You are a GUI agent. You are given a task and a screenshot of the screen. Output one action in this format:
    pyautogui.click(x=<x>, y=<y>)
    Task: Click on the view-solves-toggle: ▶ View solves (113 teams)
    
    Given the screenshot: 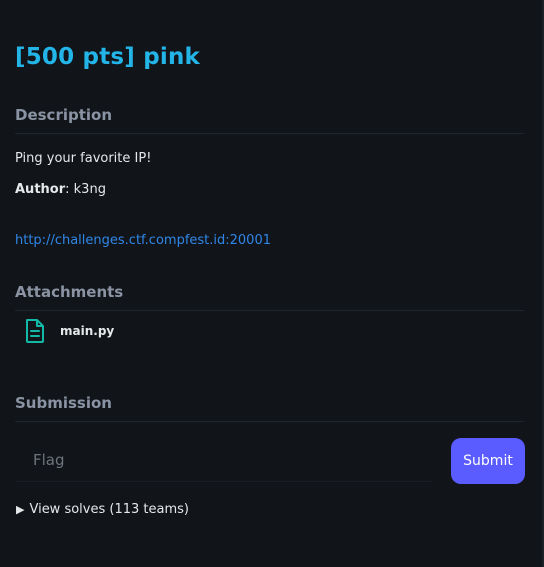 What is the action you would take?
    pyautogui.click(x=102, y=509)
    